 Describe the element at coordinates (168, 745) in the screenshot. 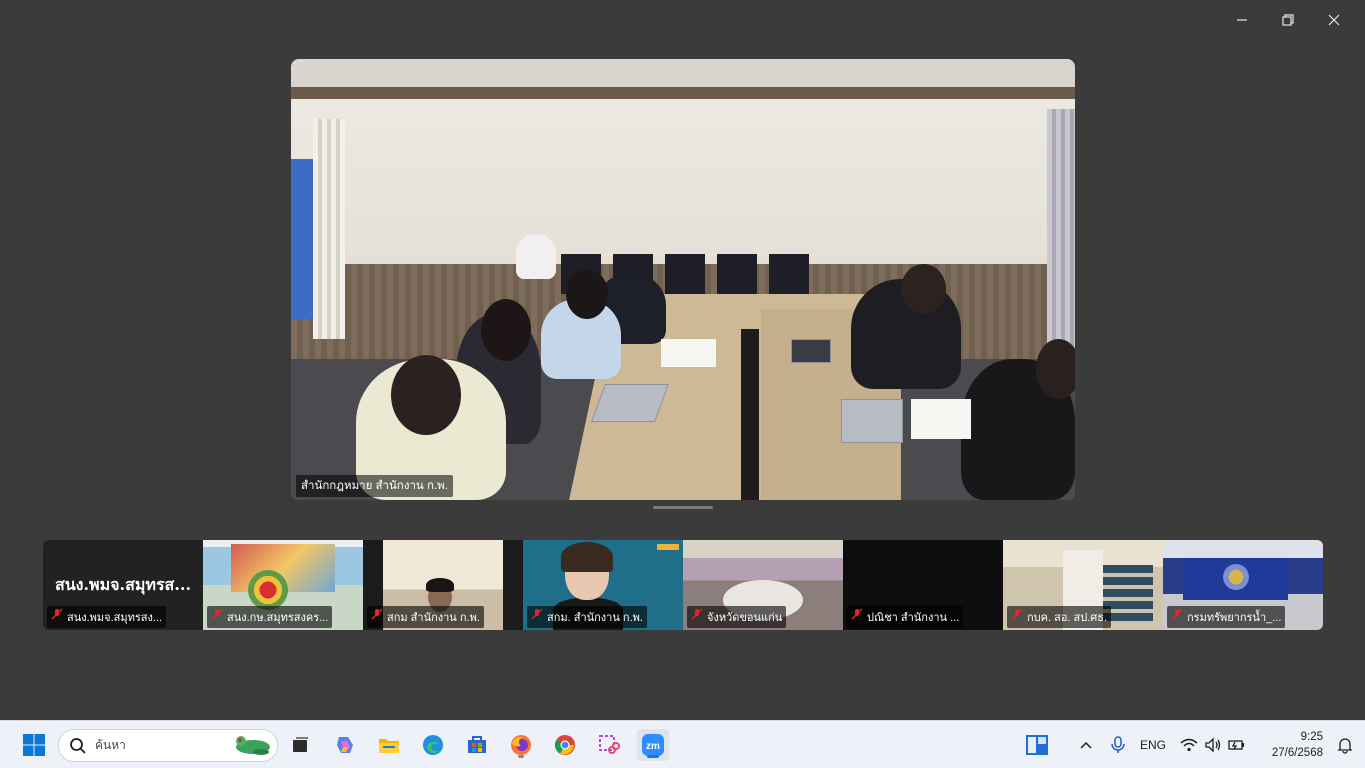

I see `taskbar-search: ค้นหา` at that location.